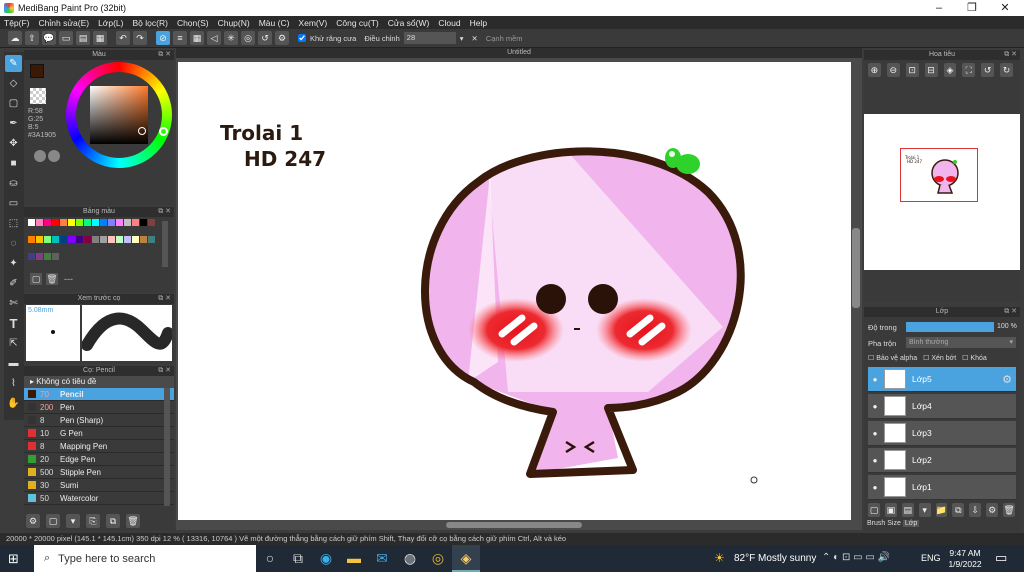 This screenshot has height=572, width=1024. I want to click on menu-cloud: Cloud, so click(449, 23).